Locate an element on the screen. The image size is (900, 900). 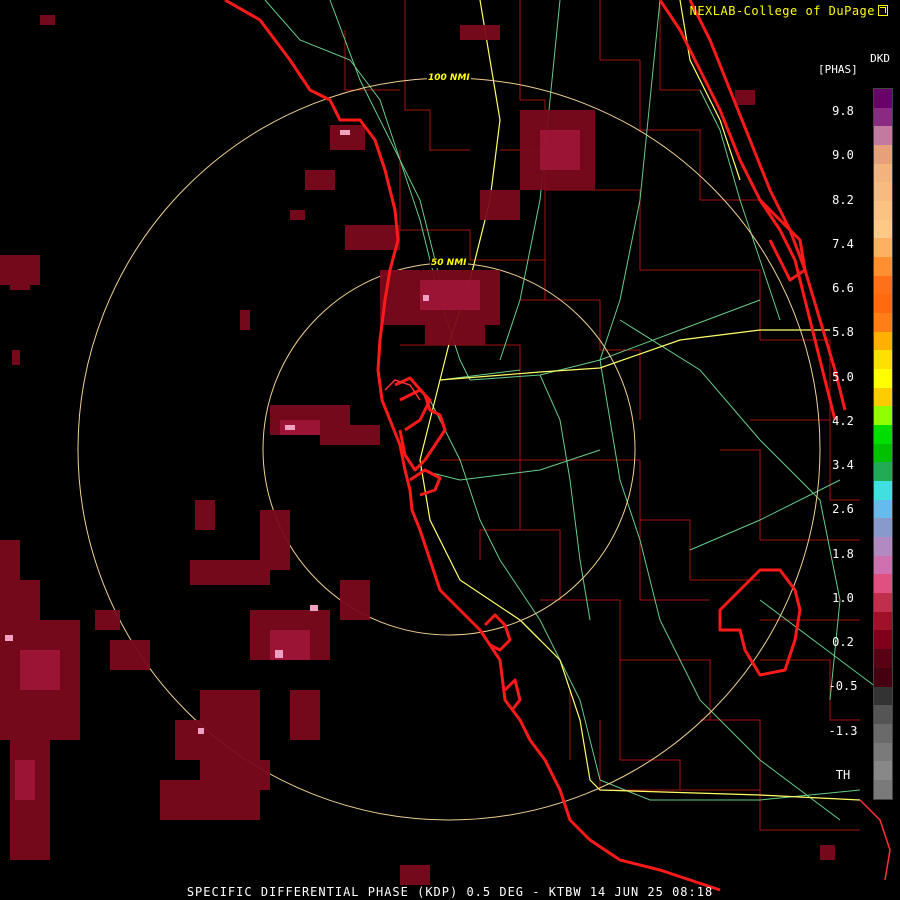
credit-text: NEXLAB-College of DuPage is located at coordinates (782, 11).